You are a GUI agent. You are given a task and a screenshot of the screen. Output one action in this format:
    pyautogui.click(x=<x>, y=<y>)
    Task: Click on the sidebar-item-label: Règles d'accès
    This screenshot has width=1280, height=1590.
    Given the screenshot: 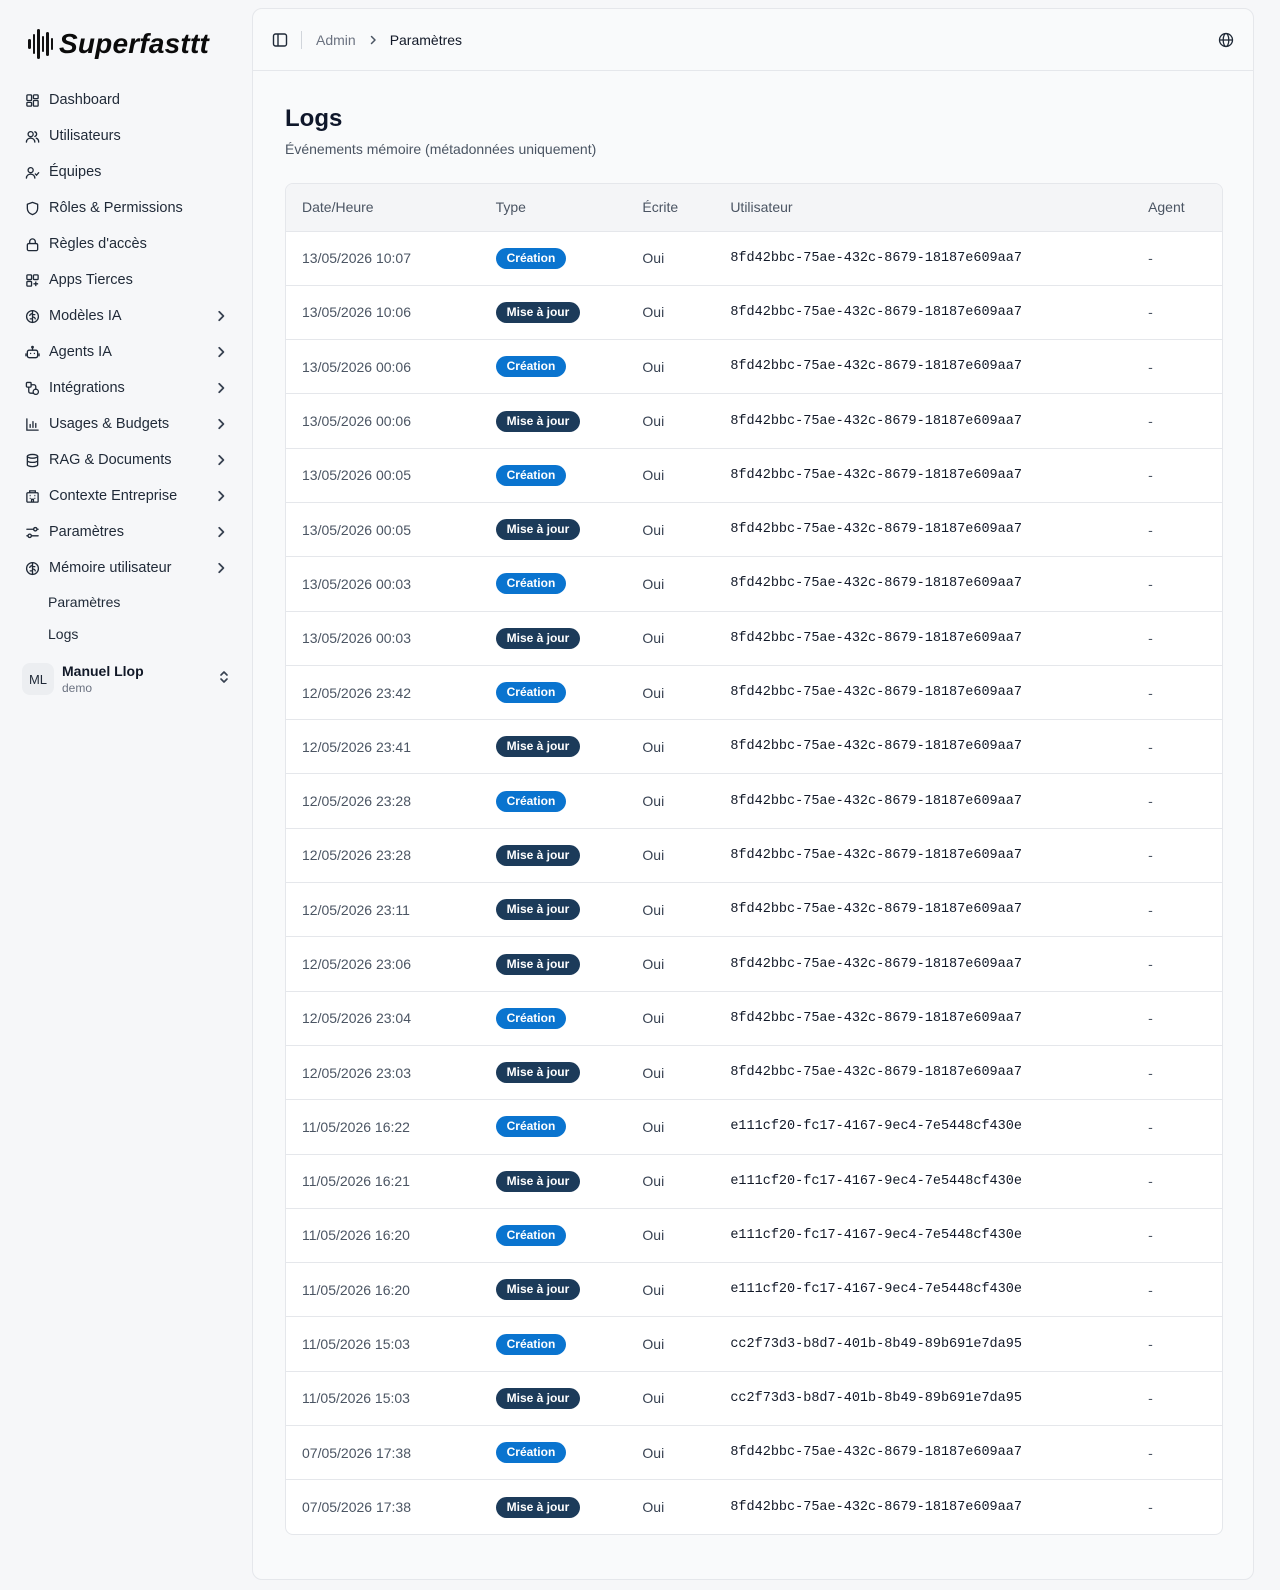 What is the action you would take?
    pyautogui.click(x=98, y=244)
    